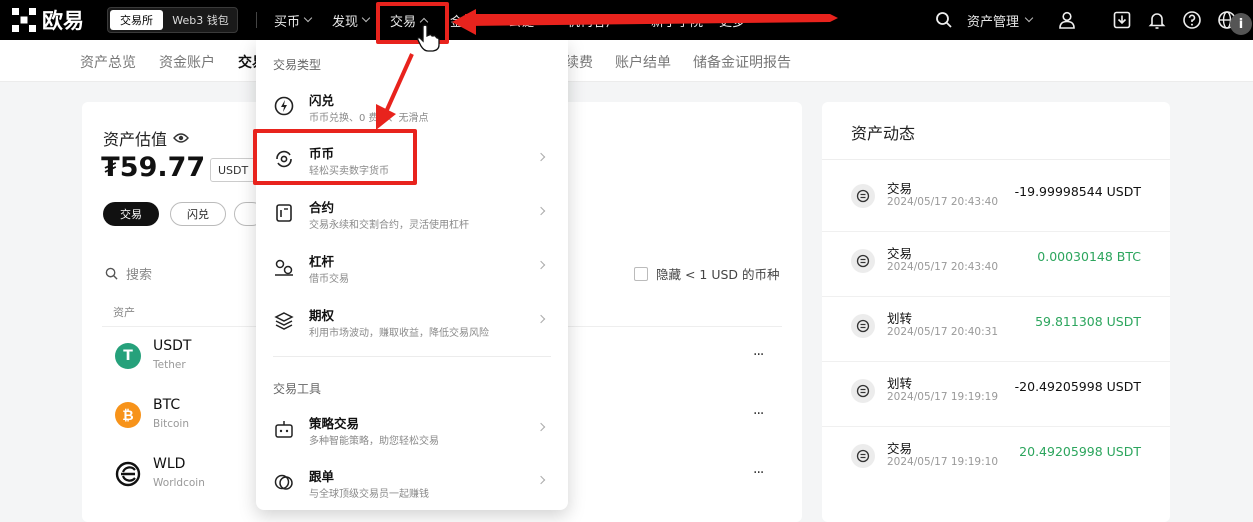 This screenshot has height=522, width=1253. What do you see at coordinates (651, 20) in the screenshot?
I see `arrow-to-trade-shaft` at bounding box center [651, 20].